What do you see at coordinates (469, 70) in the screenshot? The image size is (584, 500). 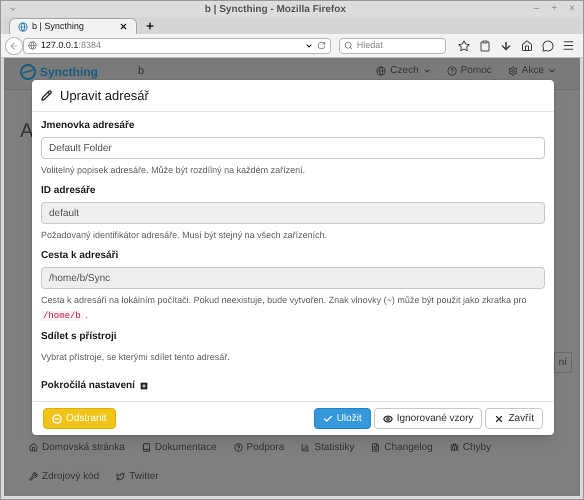 I see `navbar-menu-item: Pomoc` at bounding box center [469, 70].